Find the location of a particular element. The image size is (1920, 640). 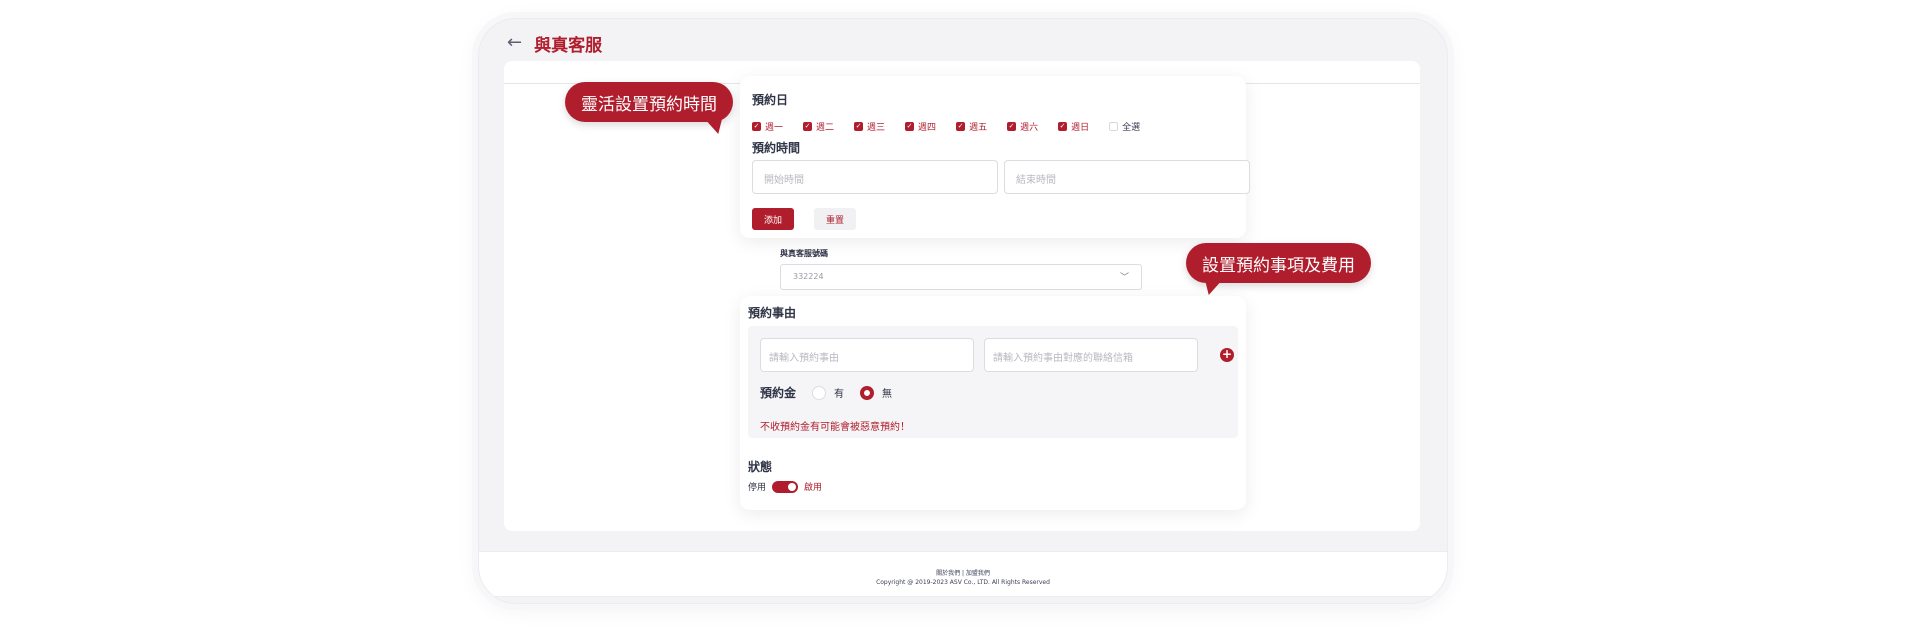

status-toggle is located at coordinates (785, 486).